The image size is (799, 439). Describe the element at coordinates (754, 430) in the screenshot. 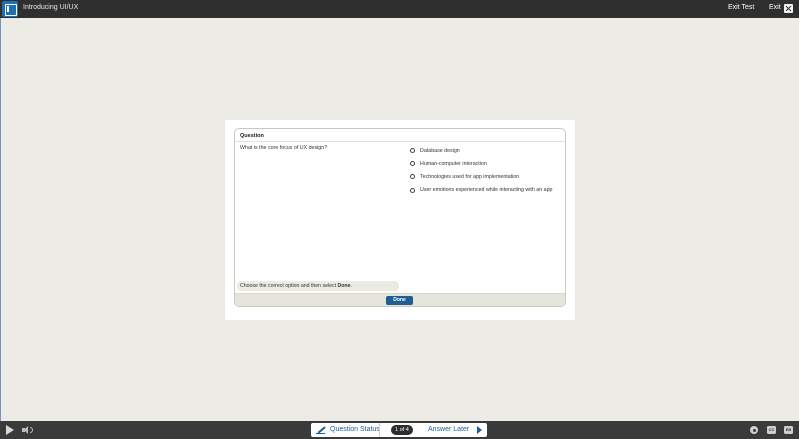

I see `settings-icon` at that location.